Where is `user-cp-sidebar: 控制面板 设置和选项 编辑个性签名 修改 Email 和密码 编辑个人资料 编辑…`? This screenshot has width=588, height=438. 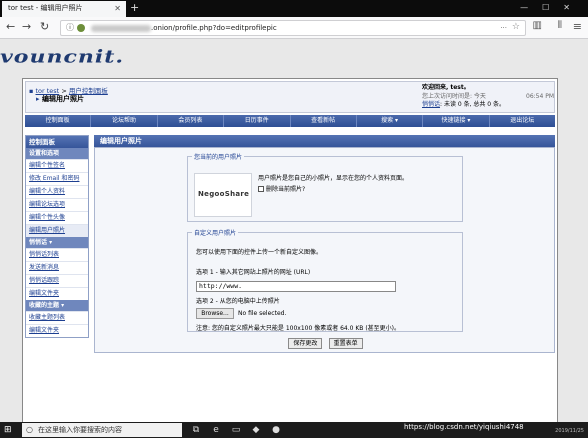
user-cp-sidebar: 控制面板 设置和选项 编辑个性签名 修改 Email 和密码 编辑个人资料 编辑… is located at coordinates (57, 278).